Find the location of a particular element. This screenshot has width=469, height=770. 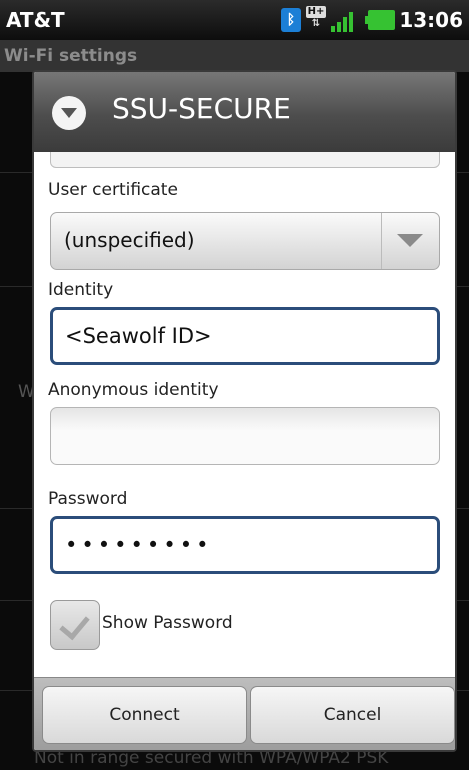

user-certificate-select: (unspecified) is located at coordinates (245, 241).